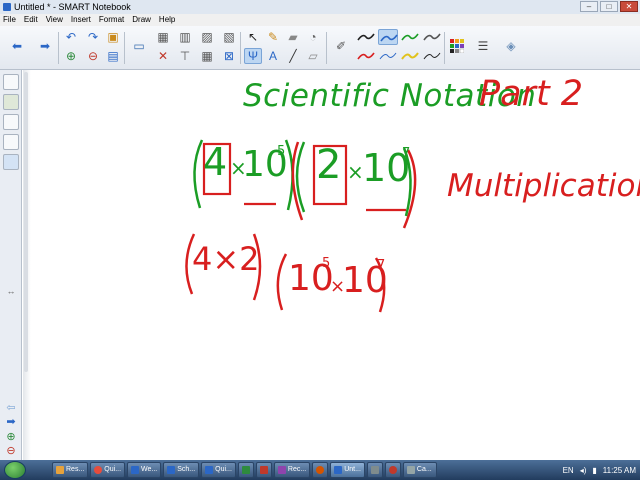 The image size is (640, 480). Describe the element at coordinates (113, 56) in the screenshot. I see `save-icon: ▤` at that location.